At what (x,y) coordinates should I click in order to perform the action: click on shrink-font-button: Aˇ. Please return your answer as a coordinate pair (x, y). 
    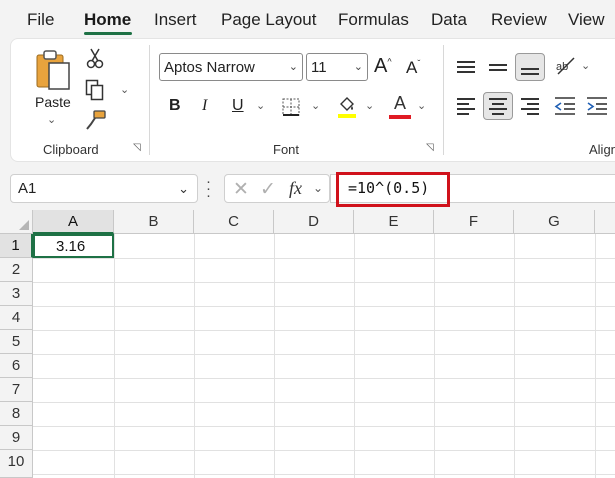
    Looking at the image, I should click on (413, 68).